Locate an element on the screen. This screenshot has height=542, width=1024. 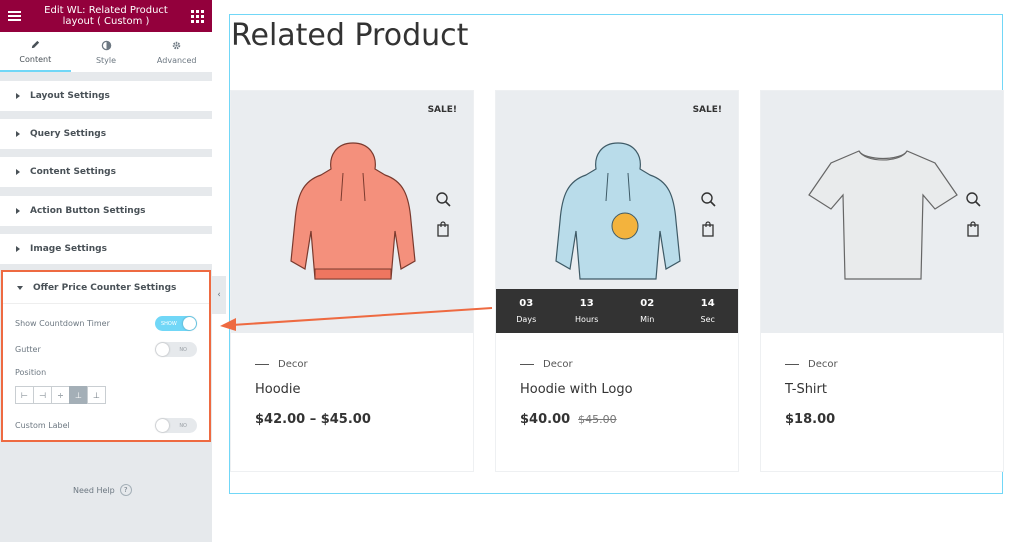
price-current: $42.00 – $45.00 is located at coordinates (313, 419).